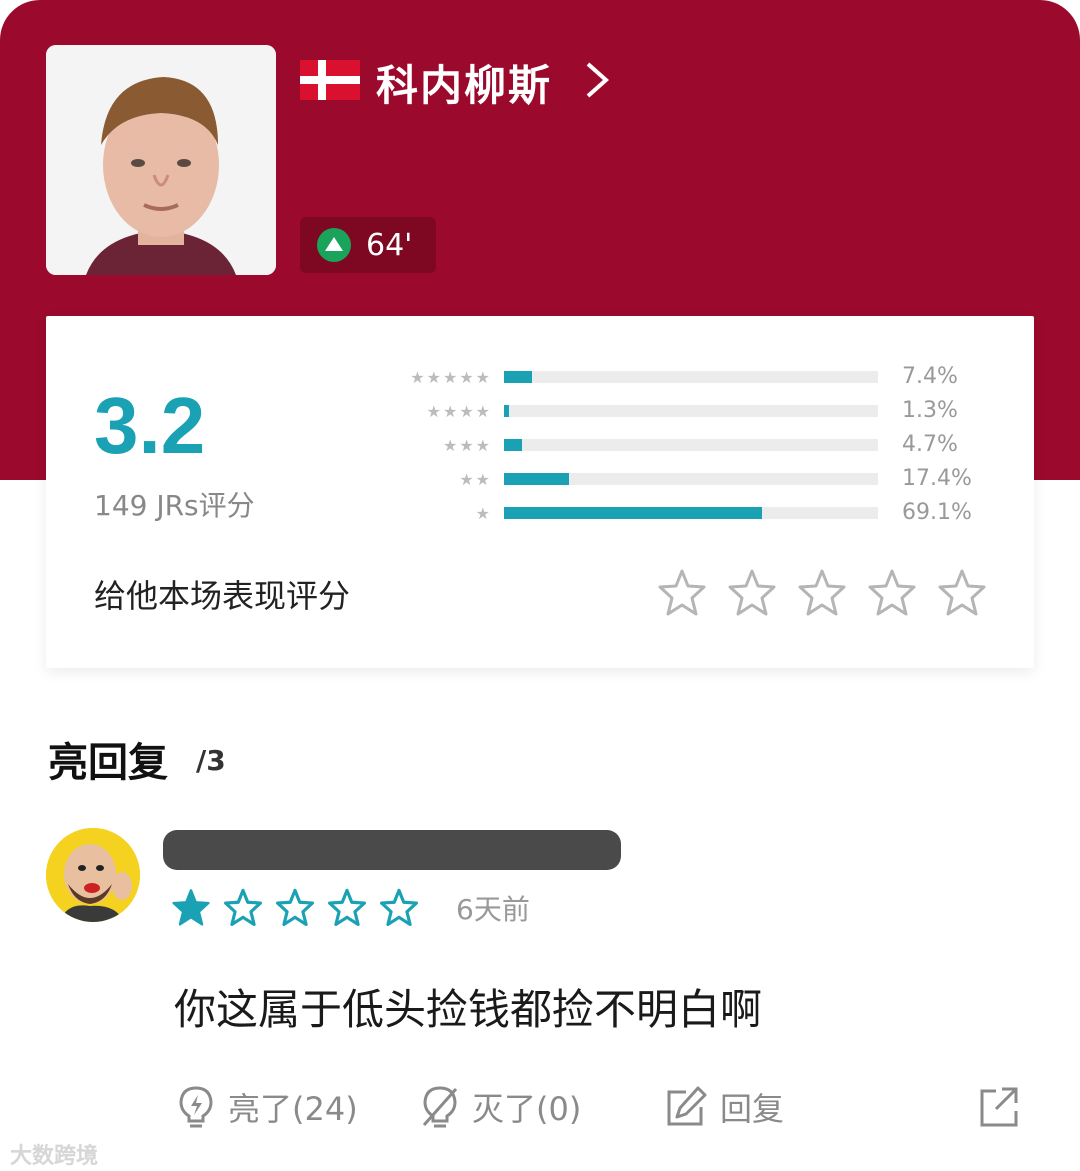 The width and height of the screenshot is (1080, 1171). I want to click on distribution-percent: 17.4%, so click(937, 478).